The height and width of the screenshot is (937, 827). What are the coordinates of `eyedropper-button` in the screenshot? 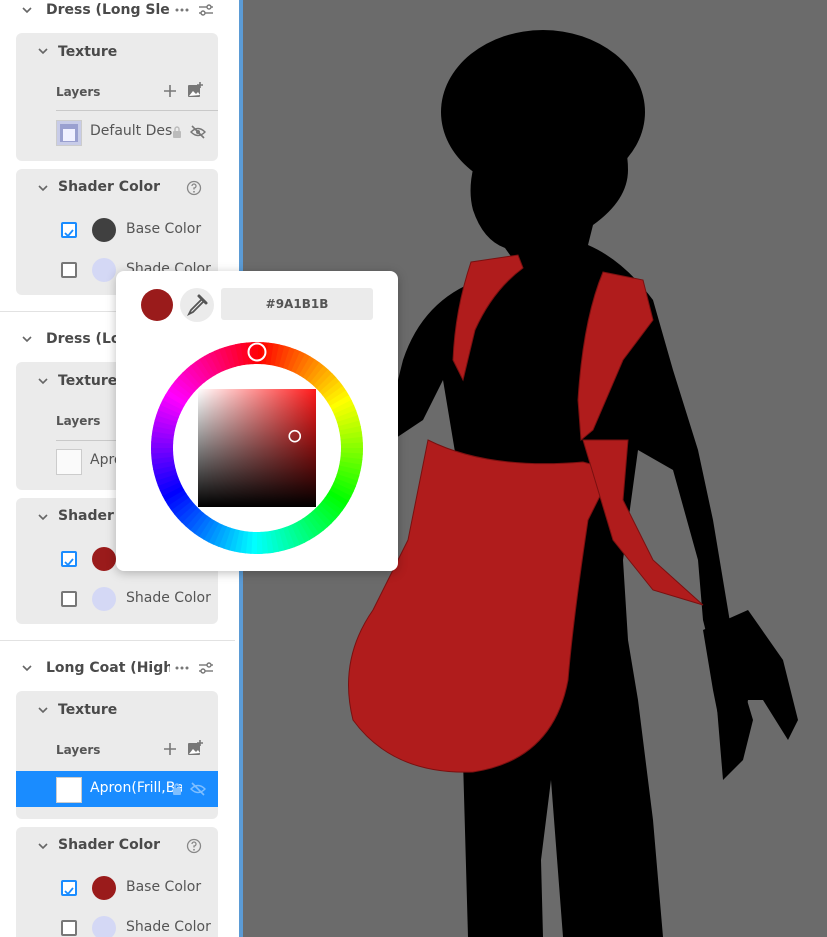 It's located at (197, 305).